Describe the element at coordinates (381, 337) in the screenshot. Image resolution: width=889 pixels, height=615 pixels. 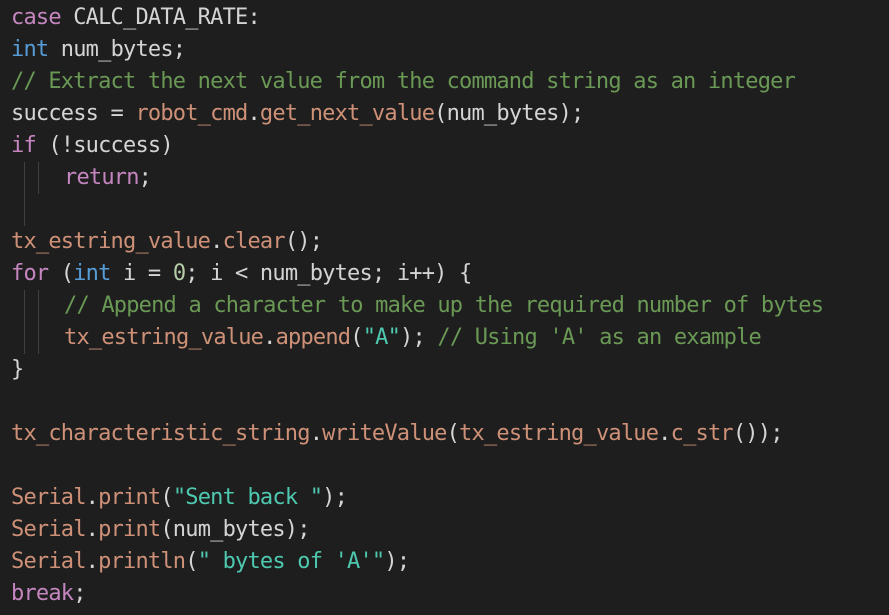
I see `code-token: "A"` at that location.